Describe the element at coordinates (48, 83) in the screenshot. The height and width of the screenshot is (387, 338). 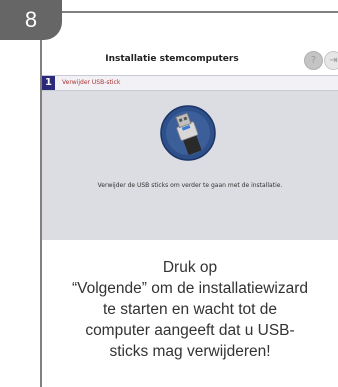
I see `step-number: 1` at that location.